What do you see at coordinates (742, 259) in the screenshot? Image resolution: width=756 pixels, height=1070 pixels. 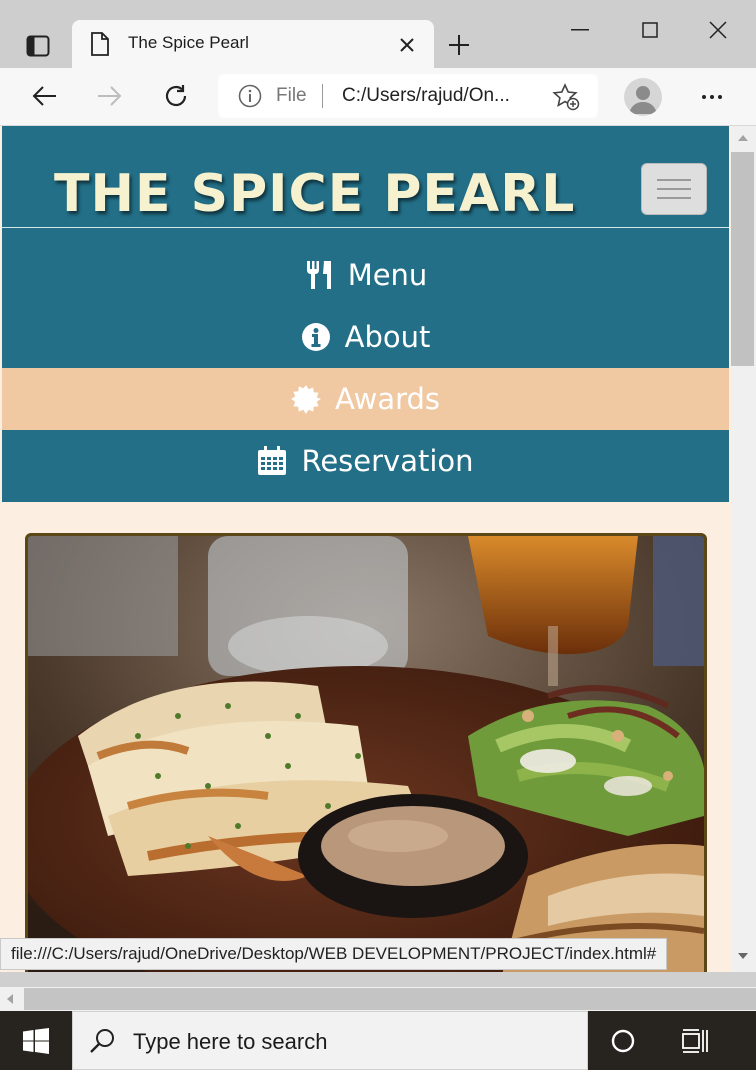 I see `vertical-scroll-thumb` at bounding box center [742, 259].